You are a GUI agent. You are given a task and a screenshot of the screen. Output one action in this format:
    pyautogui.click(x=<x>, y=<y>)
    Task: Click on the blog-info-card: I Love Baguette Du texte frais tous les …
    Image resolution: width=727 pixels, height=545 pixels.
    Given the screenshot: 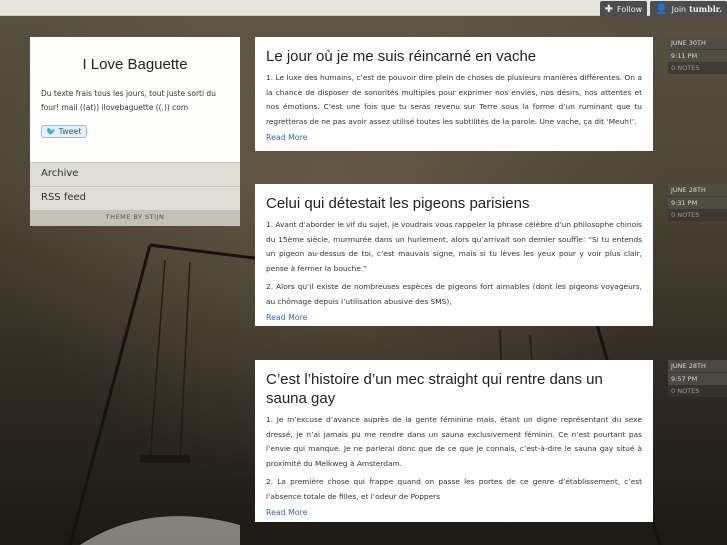 What is the action you would take?
    pyautogui.click(x=135, y=99)
    